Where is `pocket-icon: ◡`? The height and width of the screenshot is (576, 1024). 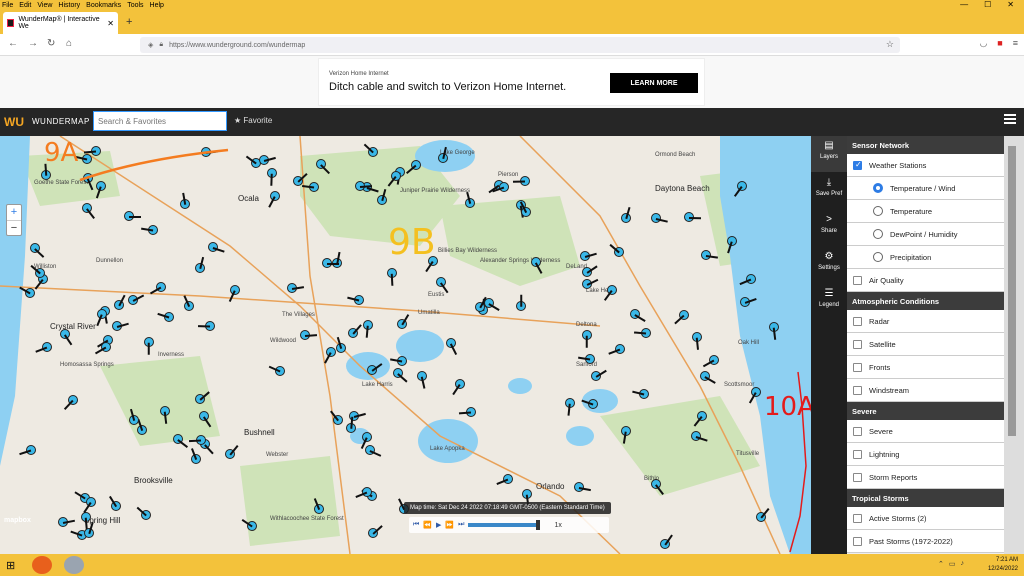 pocket-icon: ◡ is located at coordinates (983, 43).